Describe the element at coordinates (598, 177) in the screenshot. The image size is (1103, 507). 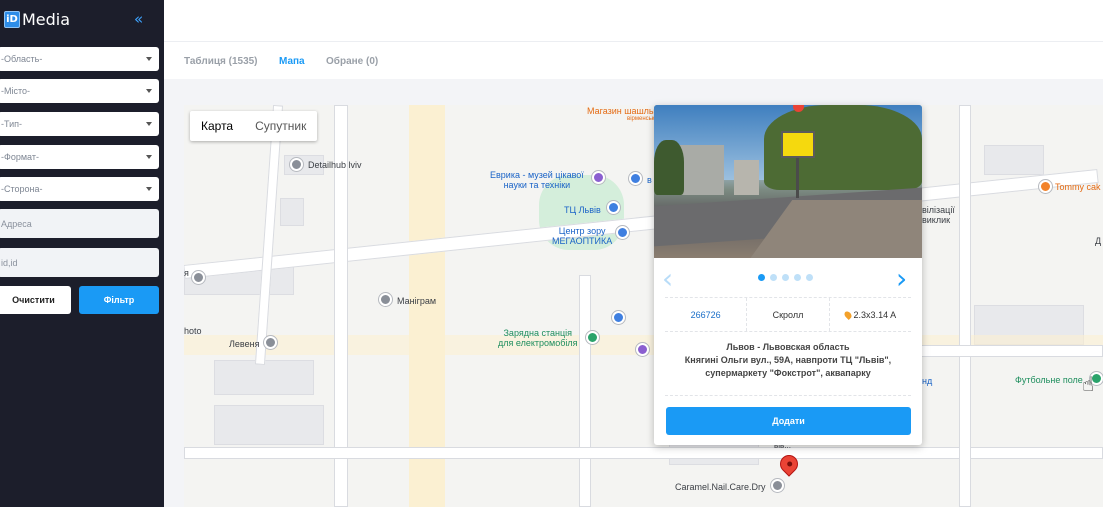
I see `museum-pin-icon` at that location.